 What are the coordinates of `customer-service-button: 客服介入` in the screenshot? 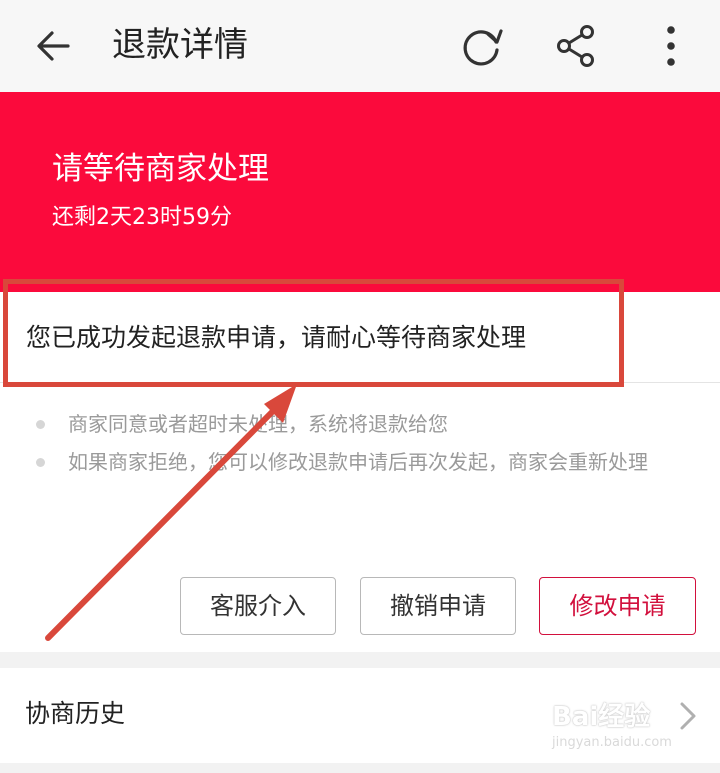 It's located at (258, 606).